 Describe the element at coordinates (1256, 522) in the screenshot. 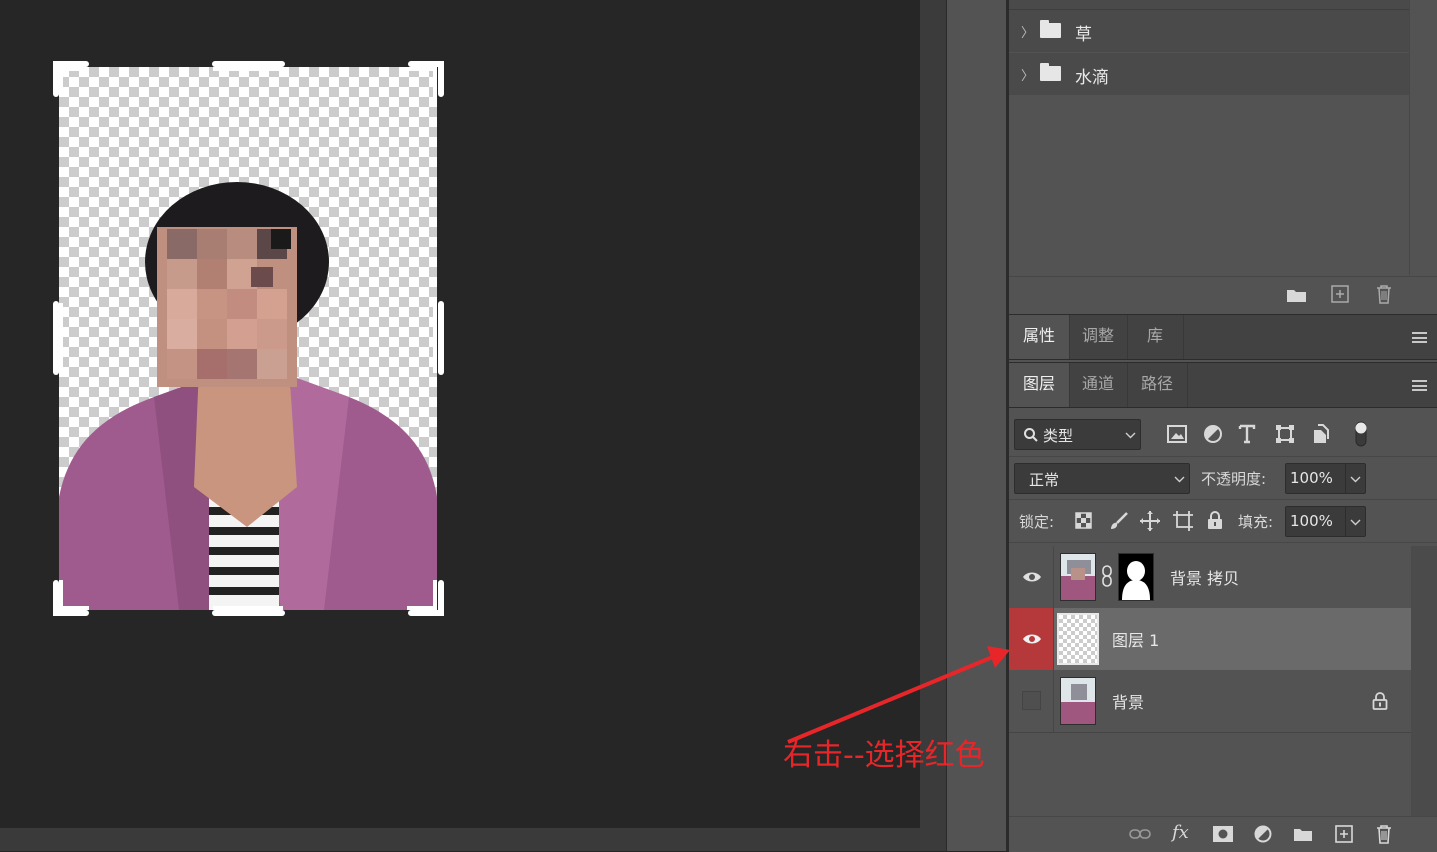

I see `fill-label: 填充:` at that location.